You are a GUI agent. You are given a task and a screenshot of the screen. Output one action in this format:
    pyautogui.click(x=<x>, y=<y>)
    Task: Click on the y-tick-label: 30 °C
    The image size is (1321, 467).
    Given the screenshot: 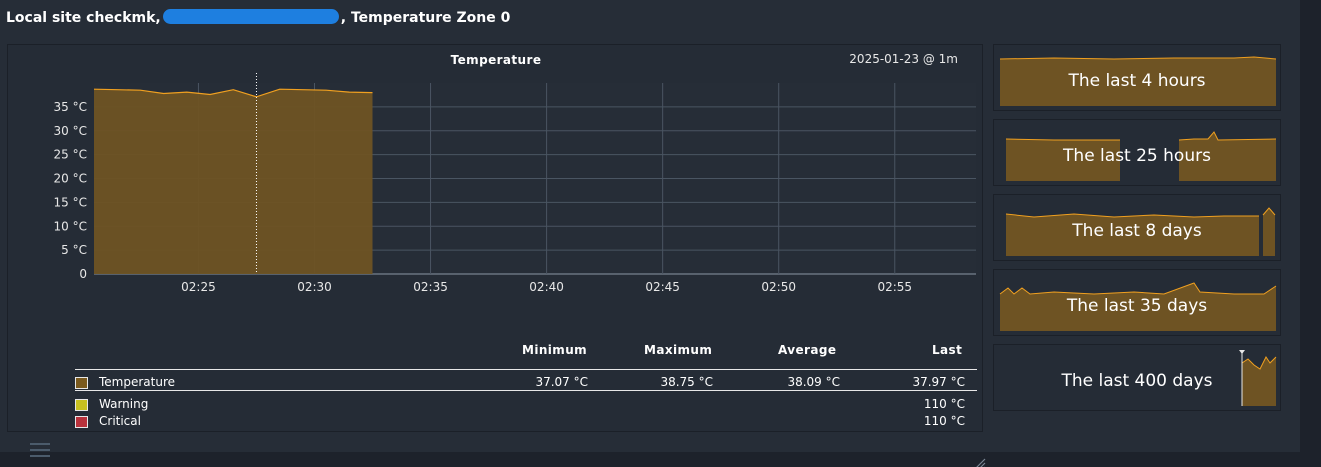 What is the action you would take?
    pyautogui.click(x=70, y=131)
    